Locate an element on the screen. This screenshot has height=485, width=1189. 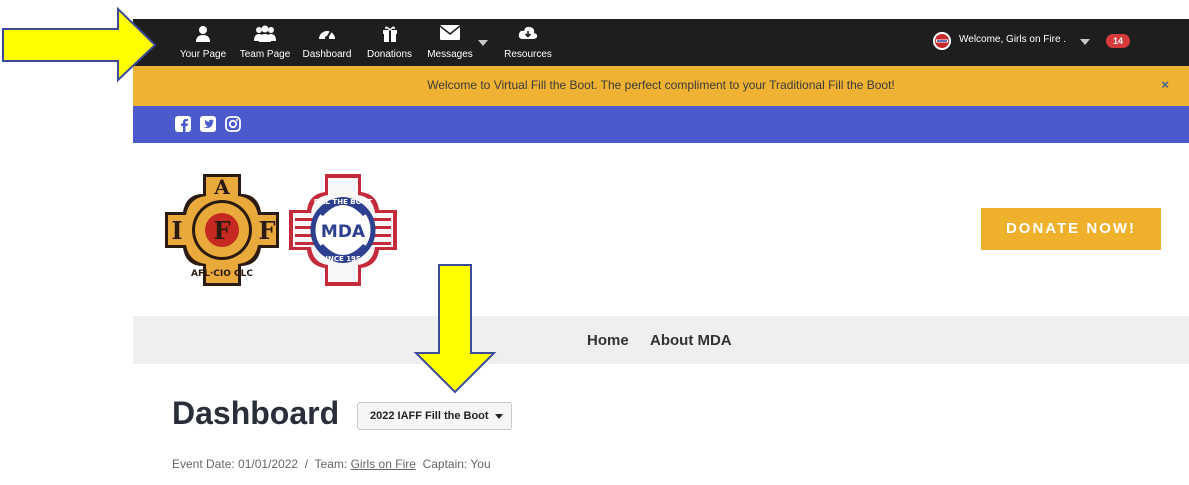
team-icon is located at coordinates (265, 33).